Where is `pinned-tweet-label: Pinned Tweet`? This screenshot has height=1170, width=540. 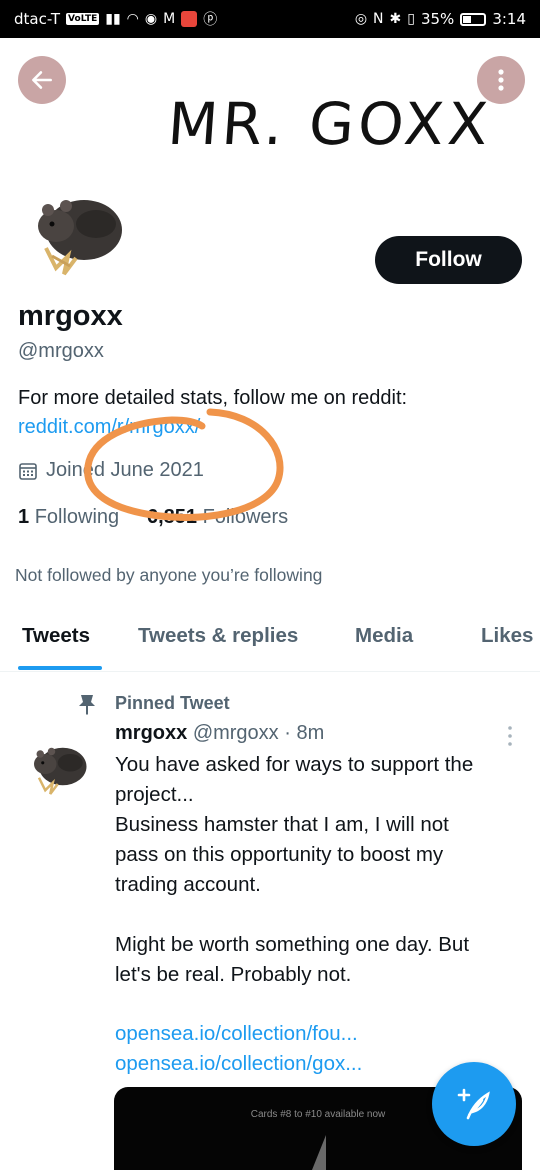
pinned-tweet-label: Pinned Tweet is located at coordinates (172, 703).